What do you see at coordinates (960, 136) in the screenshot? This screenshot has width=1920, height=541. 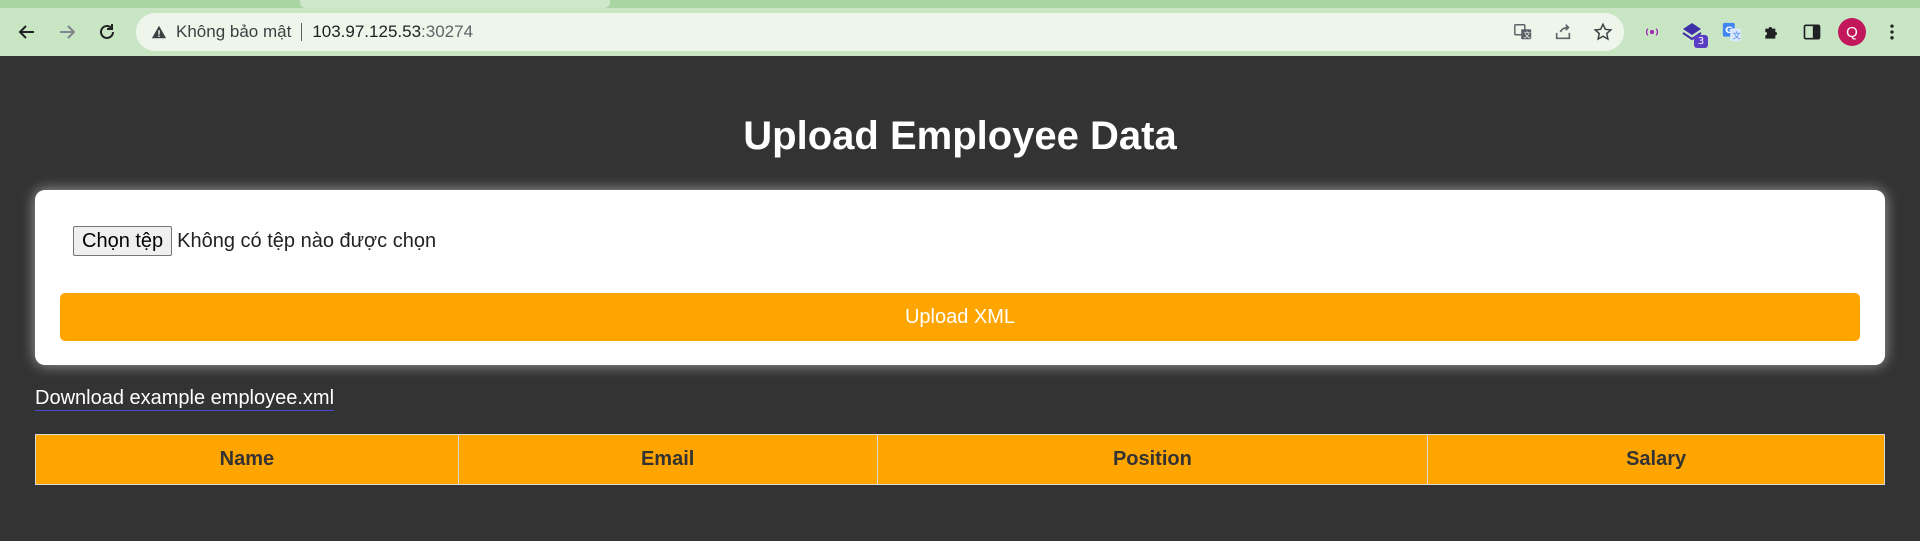 I see `page-title: Upload Employee Data` at bounding box center [960, 136].